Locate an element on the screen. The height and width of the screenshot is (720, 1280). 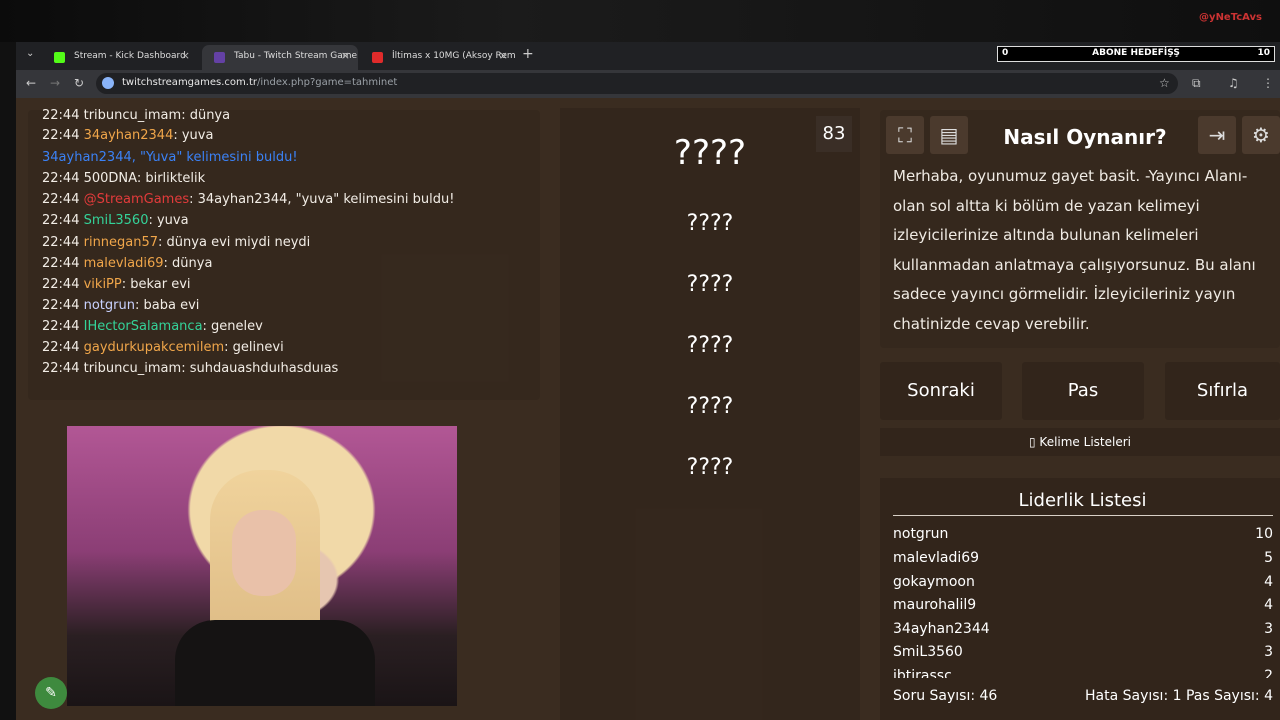
chat-username: 34ayhan2344, "Yuva" kelimesini buldu! is located at coordinates (170, 157).